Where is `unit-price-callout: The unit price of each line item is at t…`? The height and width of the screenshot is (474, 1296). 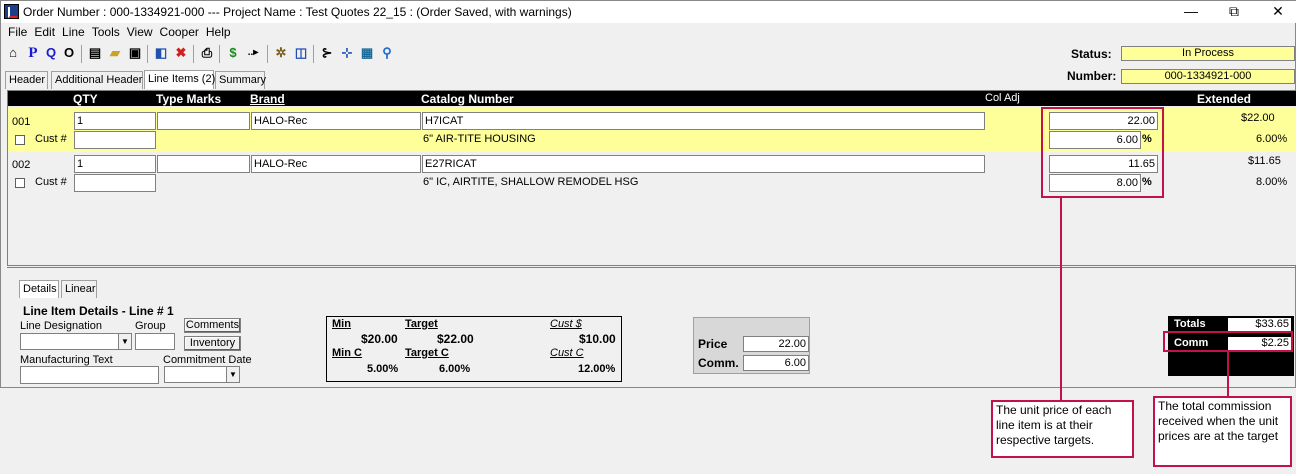 unit-price-callout: The unit price of each line item is at t… is located at coordinates (1062, 429).